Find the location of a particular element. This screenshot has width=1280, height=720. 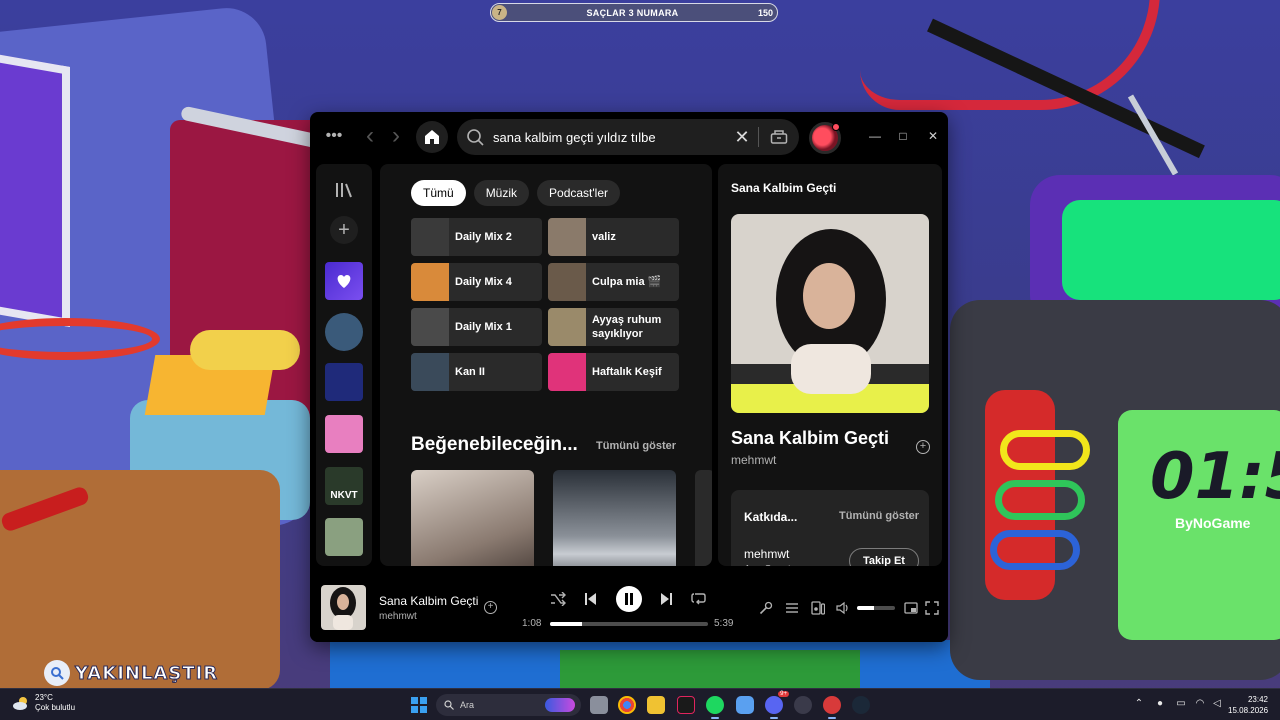

game-launcher-icon is located at coordinates (803, 705).